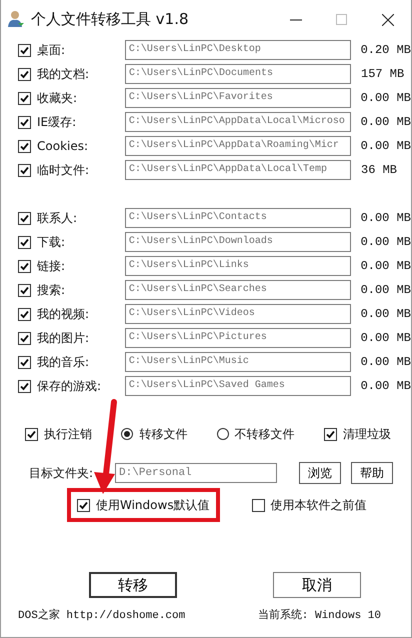 The image size is (412, 638). What do you see at coordinates (63, 338) in the screenshot?
I see `folder-label: 我的图片:` at bounding box center [63, 338].